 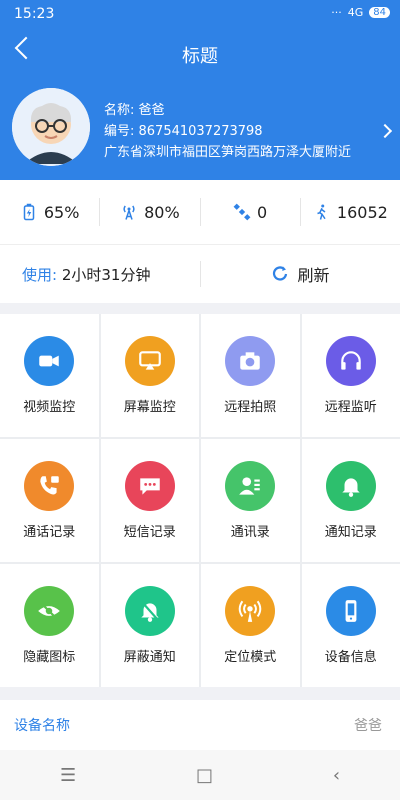 I want to click on location-signal-icon, so click(x=250, y=611).